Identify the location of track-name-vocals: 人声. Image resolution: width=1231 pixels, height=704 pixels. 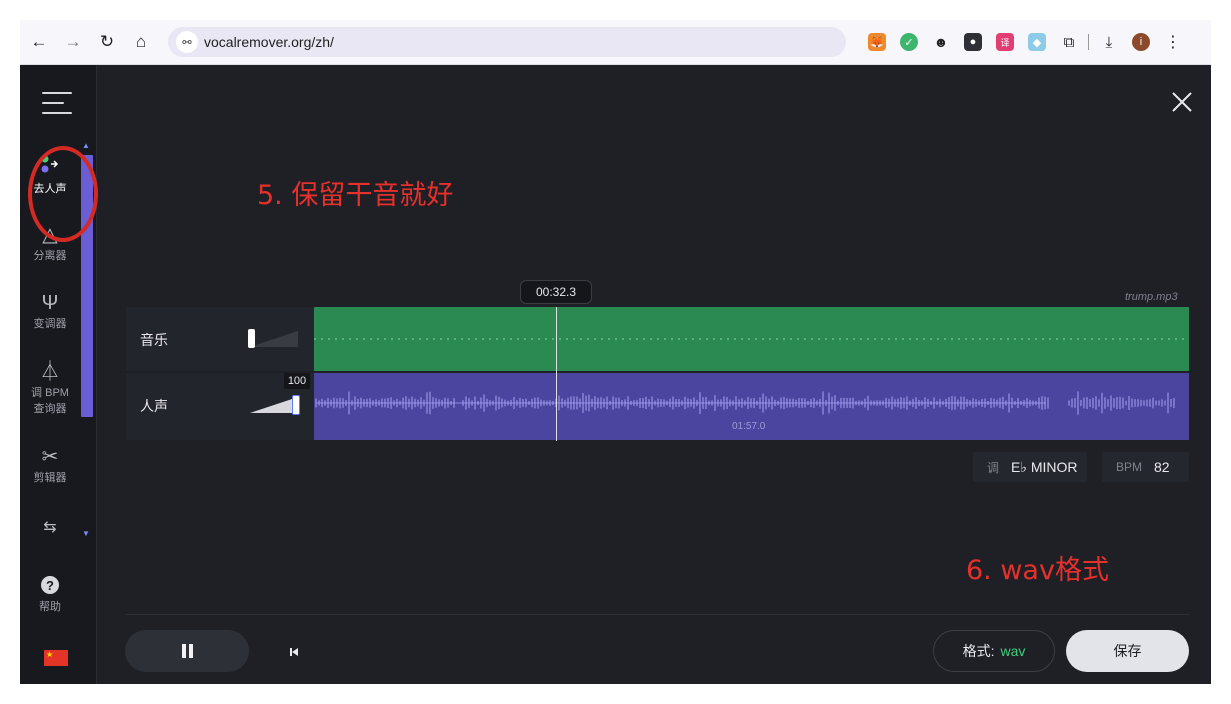
(154, 406).